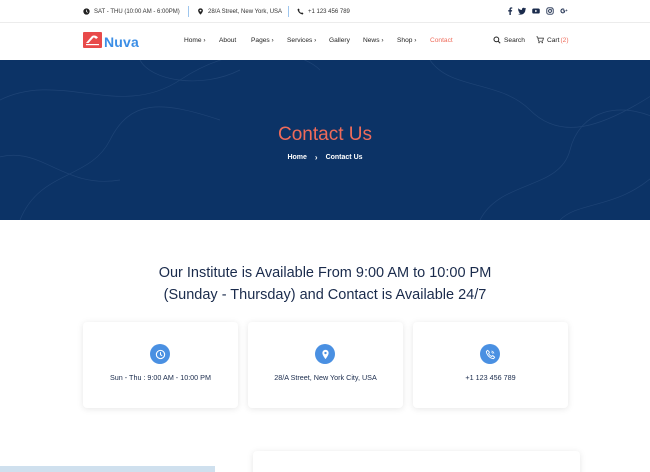  Describe the element at coordinates (564, 40) in the screenshot. I see `cart-count: (2)` at that location.